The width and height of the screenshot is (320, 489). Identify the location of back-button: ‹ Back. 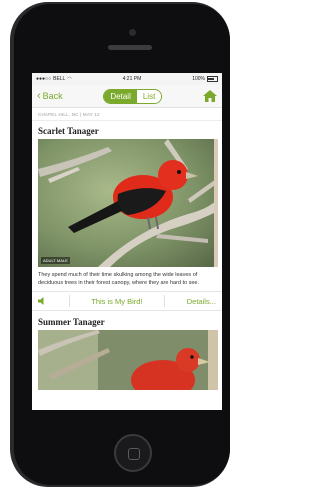
(50, 95).